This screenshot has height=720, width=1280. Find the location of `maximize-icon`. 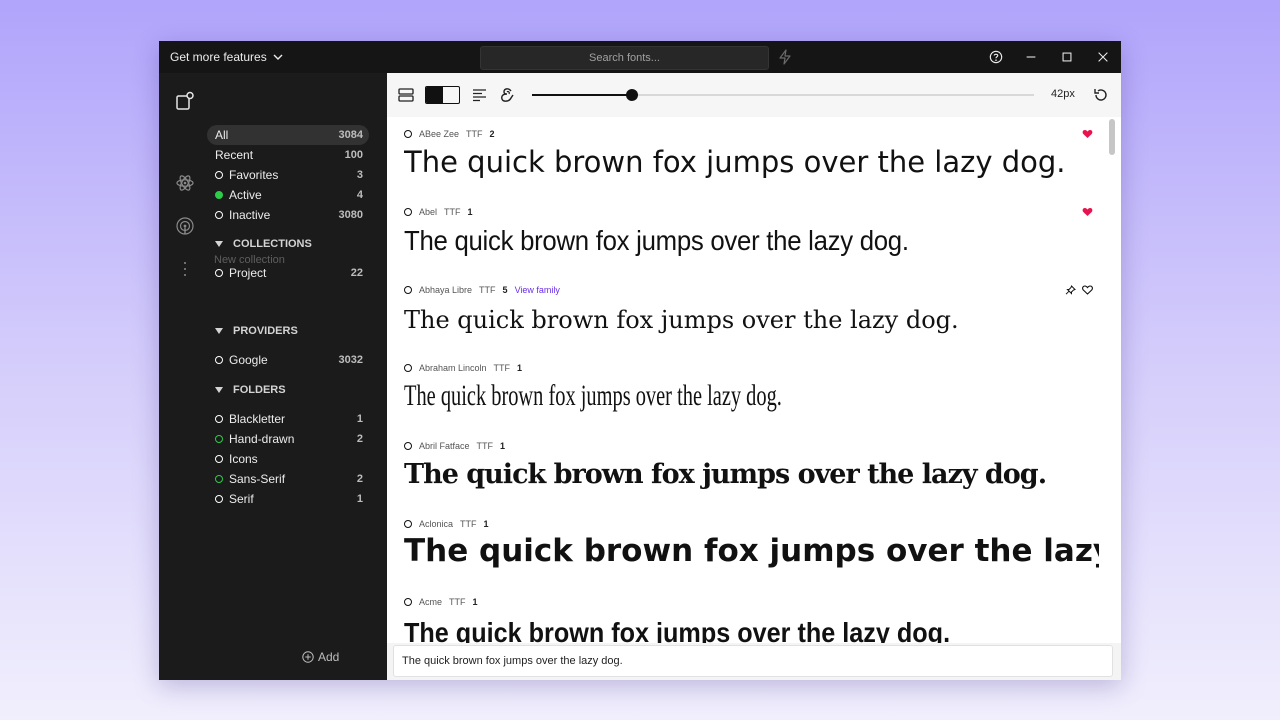

maximize-icon is located at coordinates (1067, 57).